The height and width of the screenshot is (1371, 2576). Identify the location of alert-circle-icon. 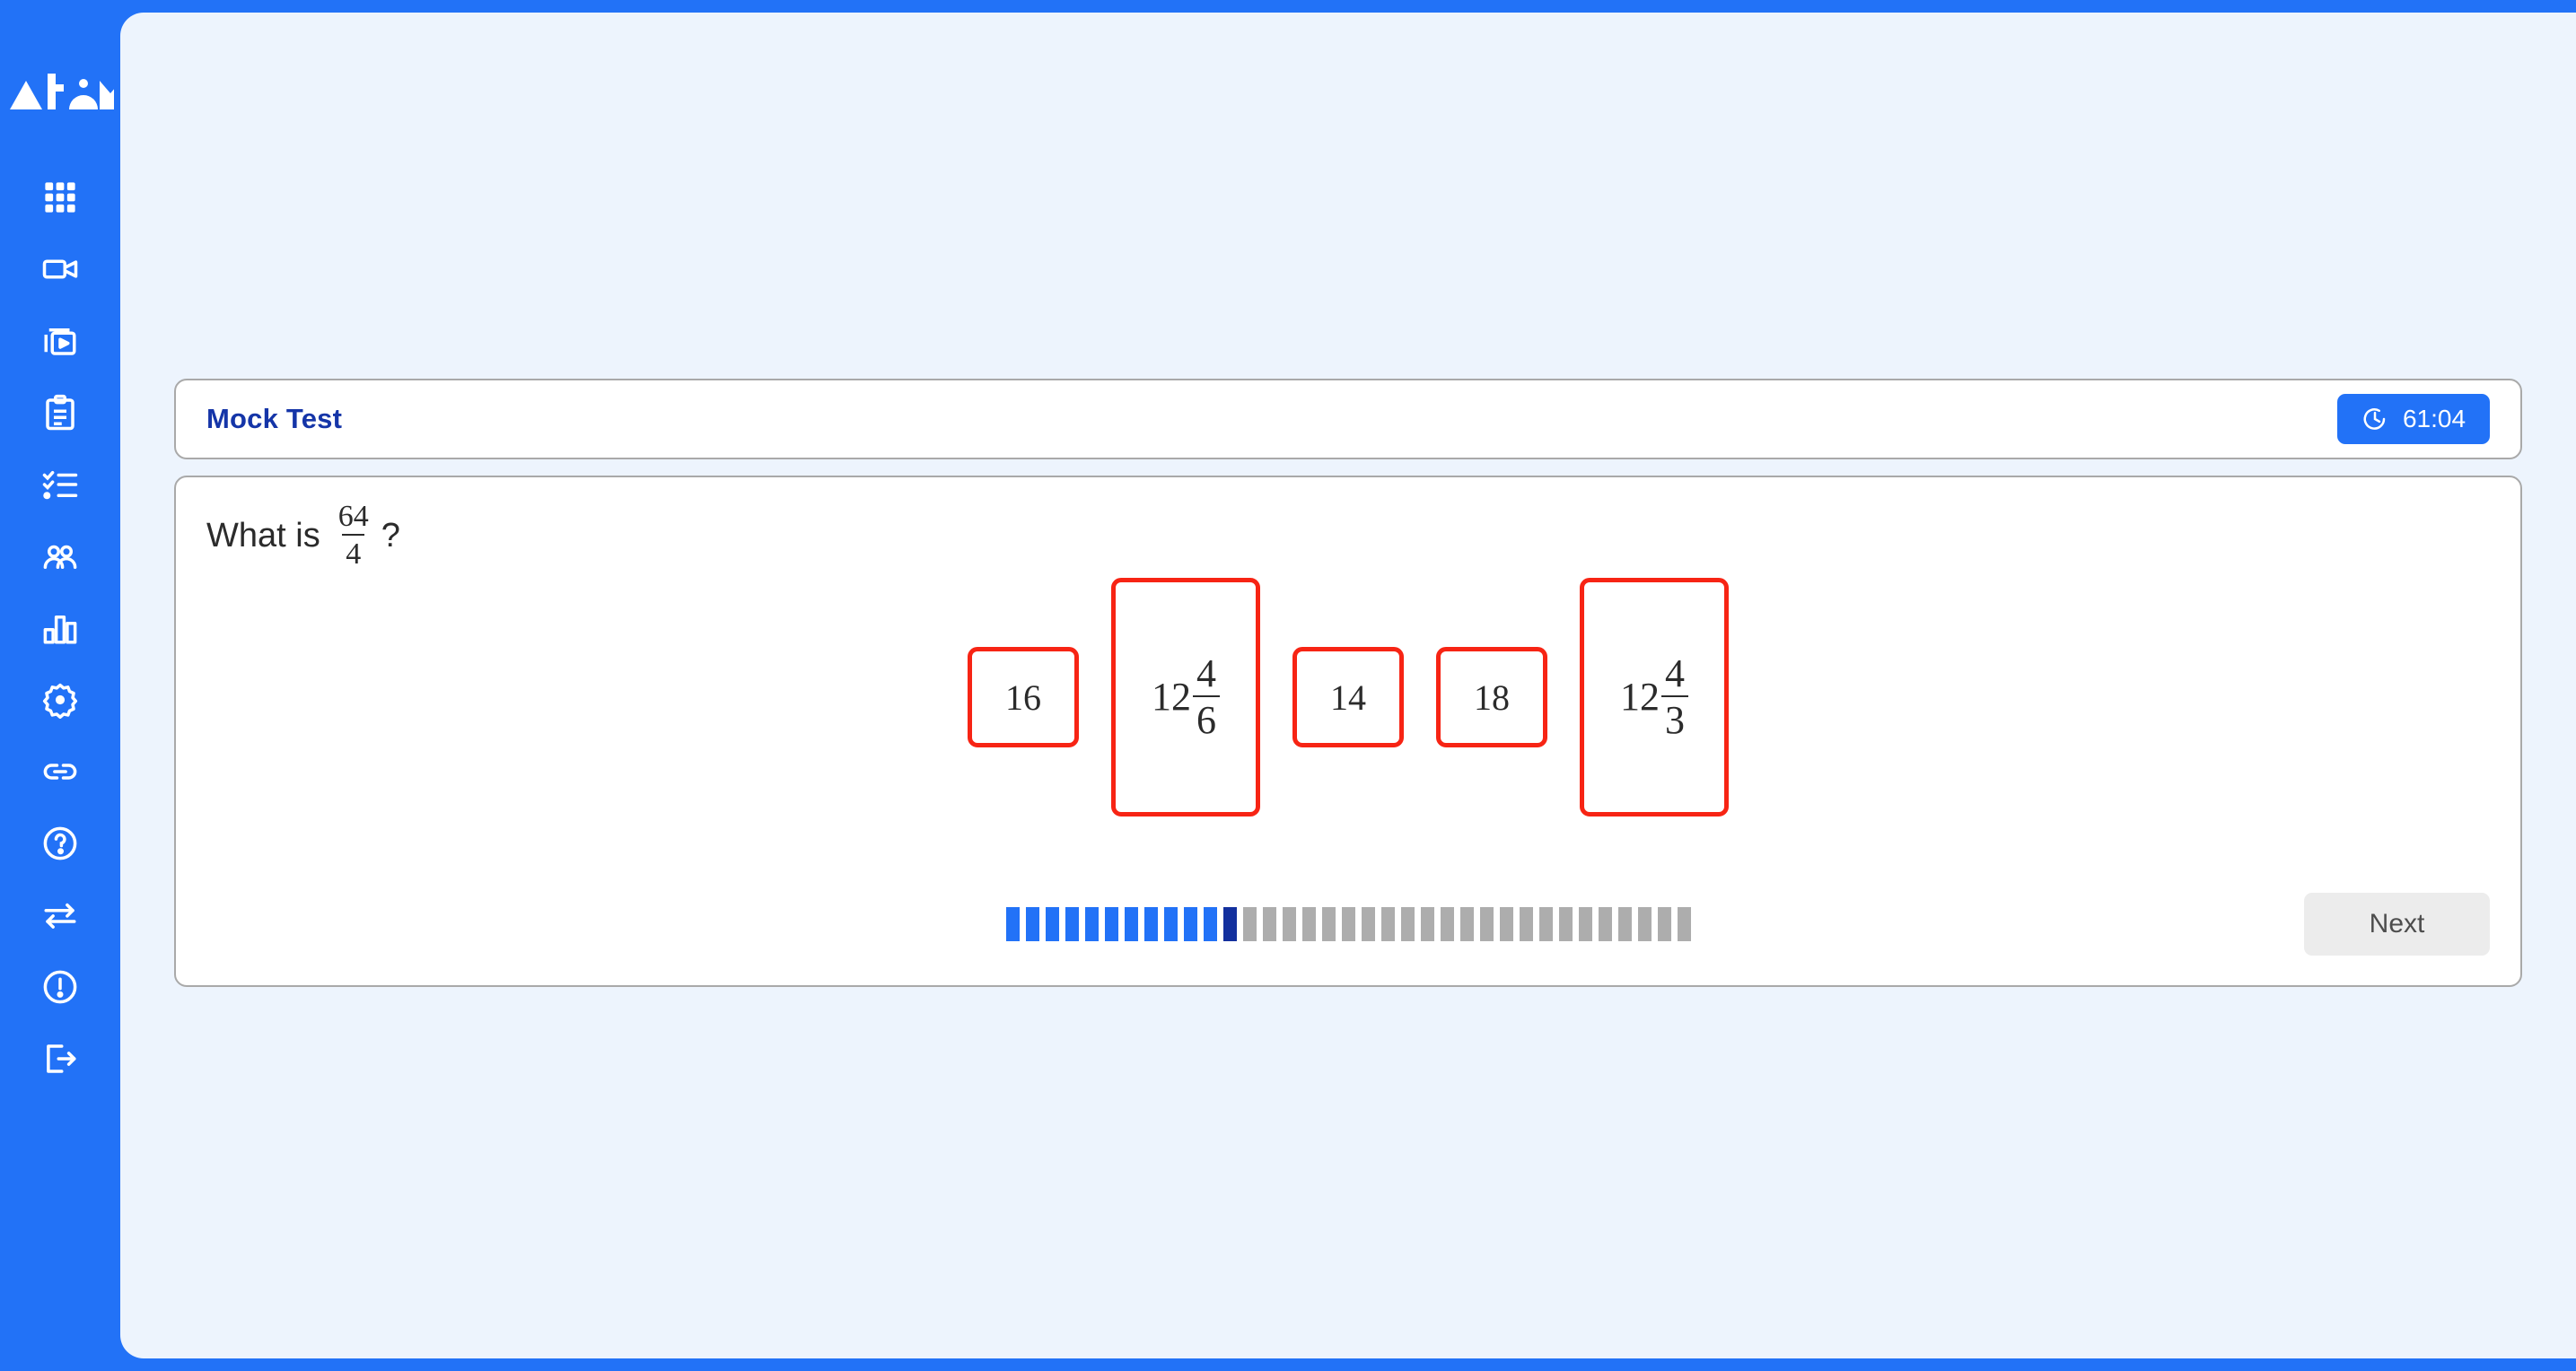
(60, 987).